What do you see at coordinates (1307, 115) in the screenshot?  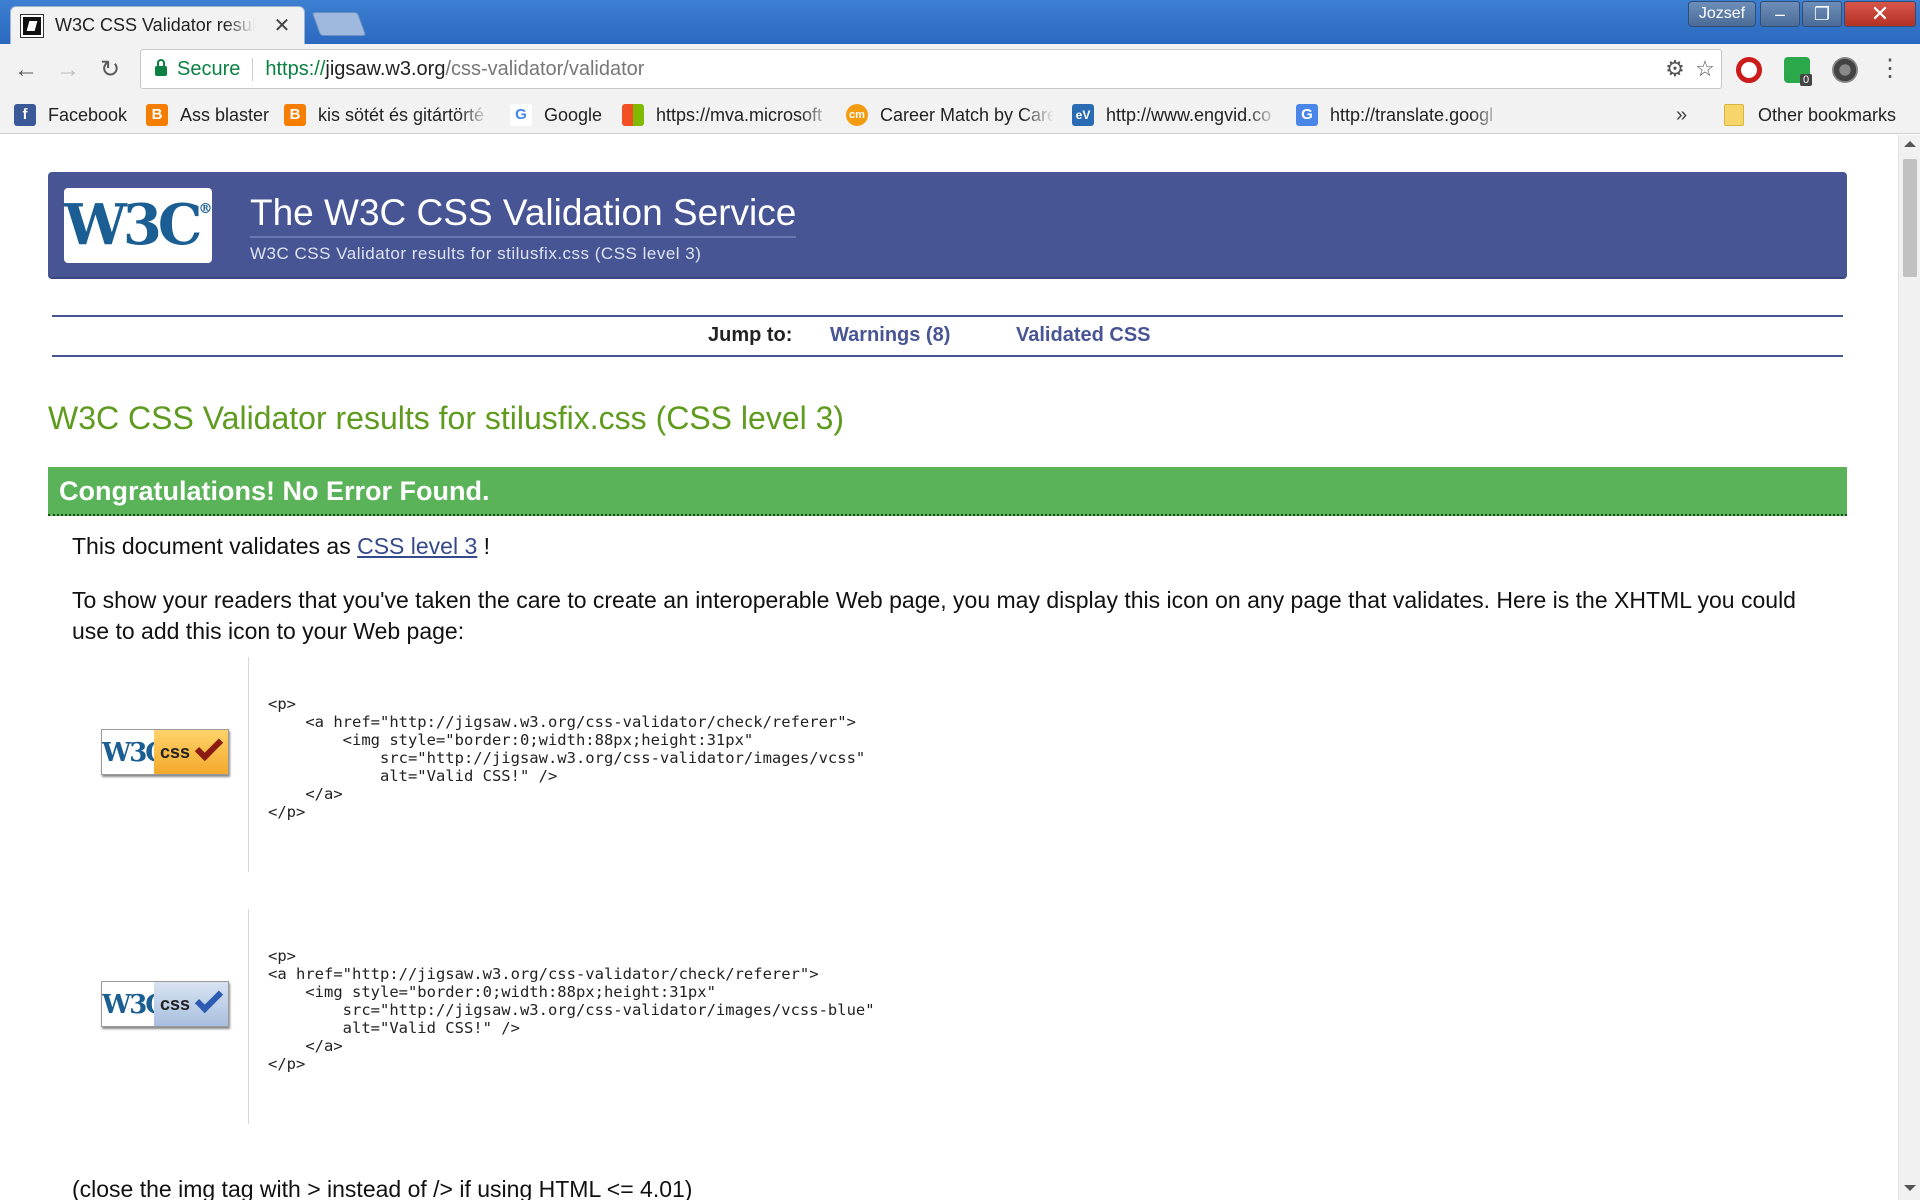 I see `google-translate-icon: G` at bounding box center [1307, 115].